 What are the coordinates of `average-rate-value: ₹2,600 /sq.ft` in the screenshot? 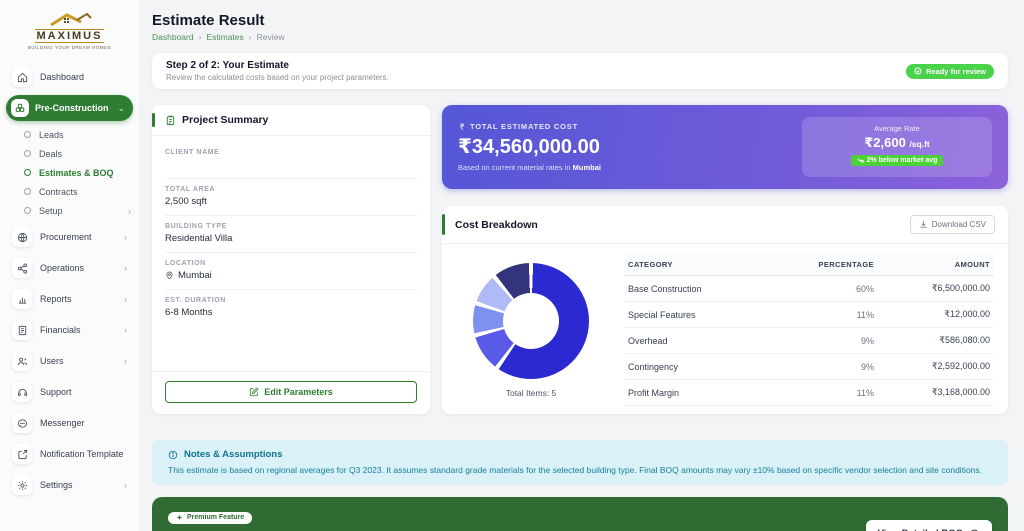 It's located at (897, 143).